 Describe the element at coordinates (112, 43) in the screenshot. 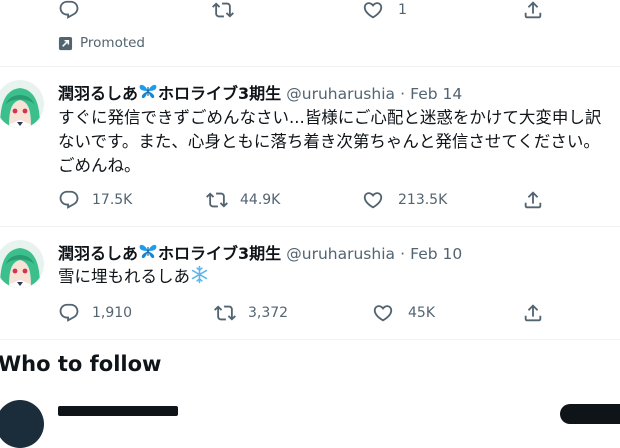

I see `promoted-label: Promoted` at that location.